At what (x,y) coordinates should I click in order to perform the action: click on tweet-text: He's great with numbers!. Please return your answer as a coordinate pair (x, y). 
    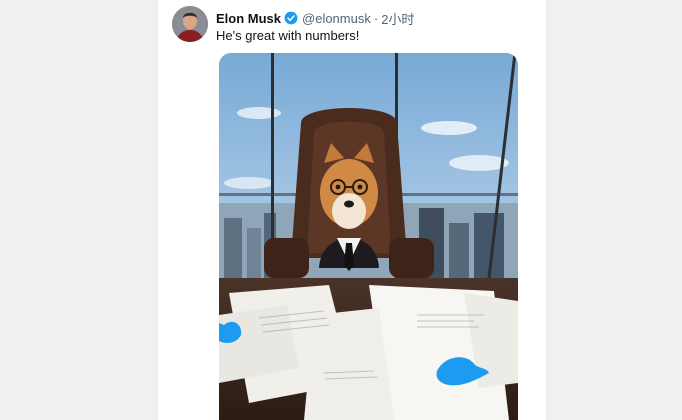
    Looking at the image, I should click on (288, 35).